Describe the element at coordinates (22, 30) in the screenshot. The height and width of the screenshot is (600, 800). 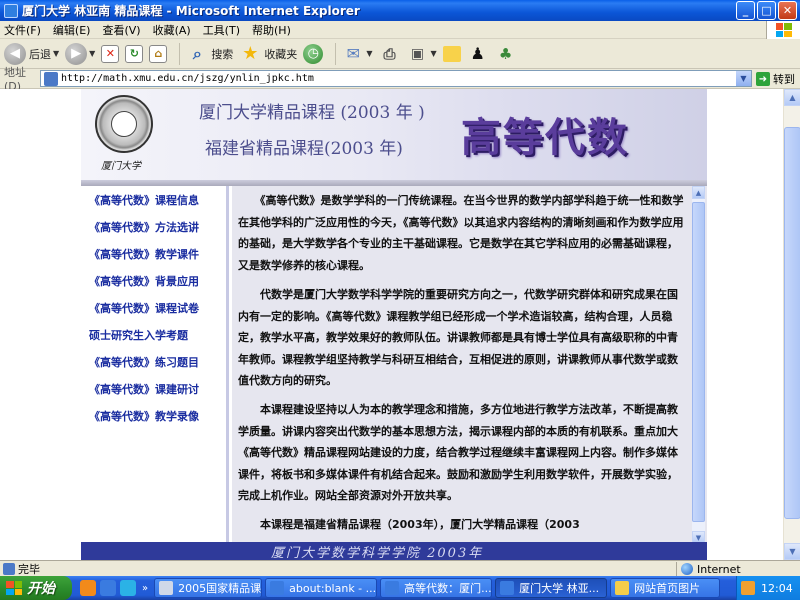
I see `menu-file: 文件(F)` at that location.